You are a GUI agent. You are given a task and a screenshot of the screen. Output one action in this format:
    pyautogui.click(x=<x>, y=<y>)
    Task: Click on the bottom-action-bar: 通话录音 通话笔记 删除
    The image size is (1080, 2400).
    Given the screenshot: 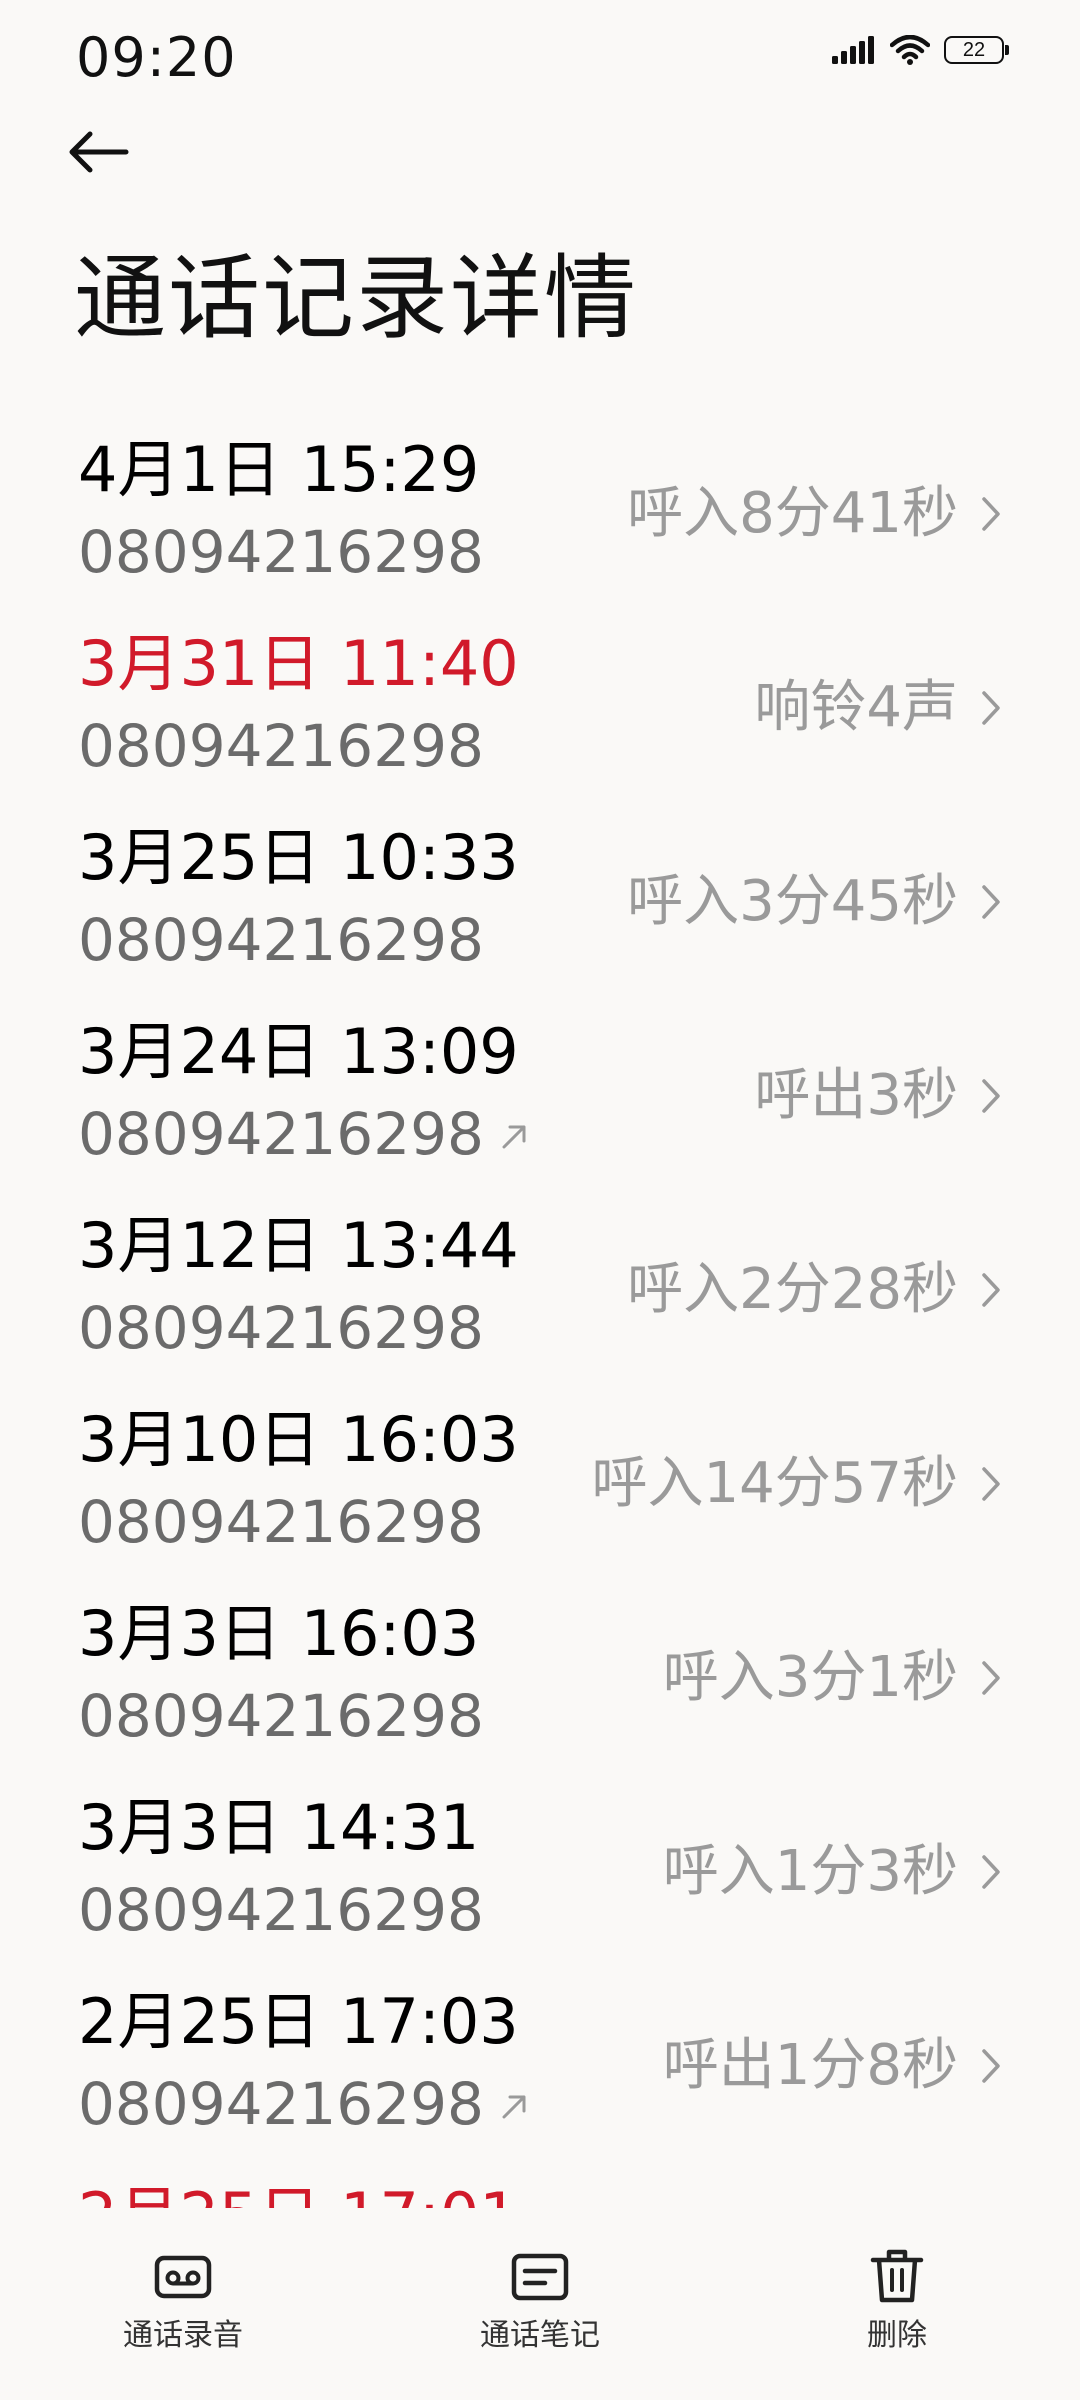 What is the action you would take?
    pyautogui.click(x=540, y=2305)
    